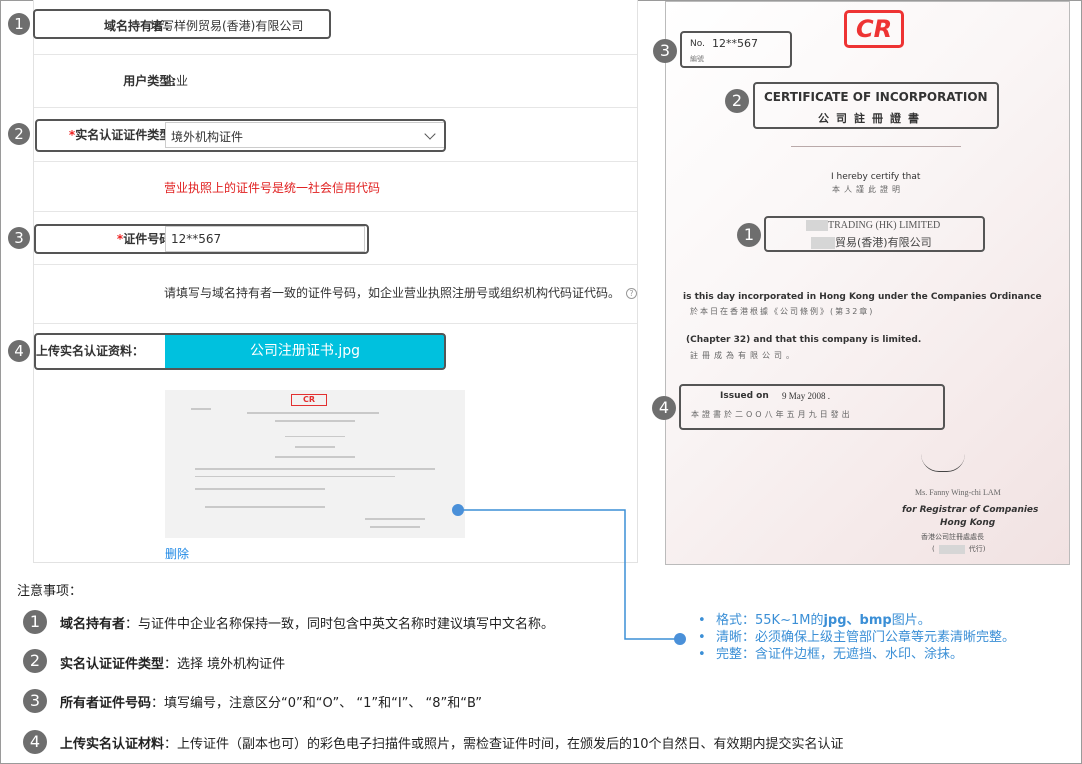 This screenshot has height=764, width=1082. I want to click on cr-logo: CR, so click(874, 29).